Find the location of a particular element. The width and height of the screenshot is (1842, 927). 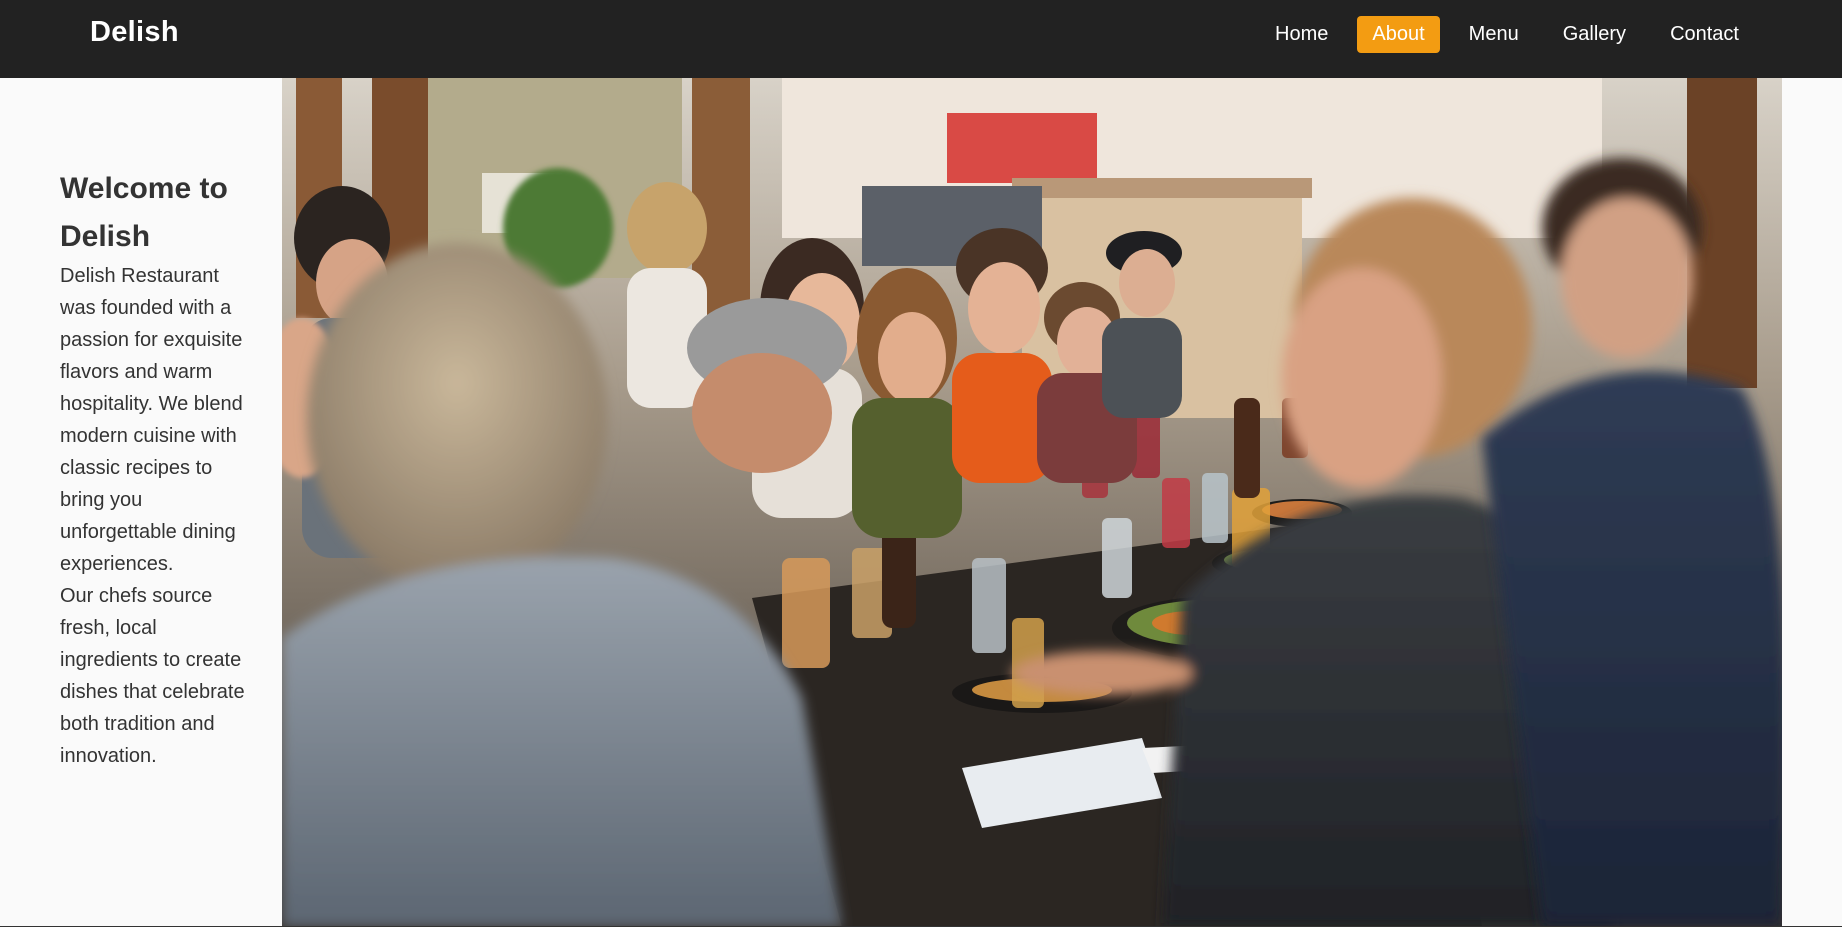

nav-link-contact: Contact is located at coordinates (1704, 34).